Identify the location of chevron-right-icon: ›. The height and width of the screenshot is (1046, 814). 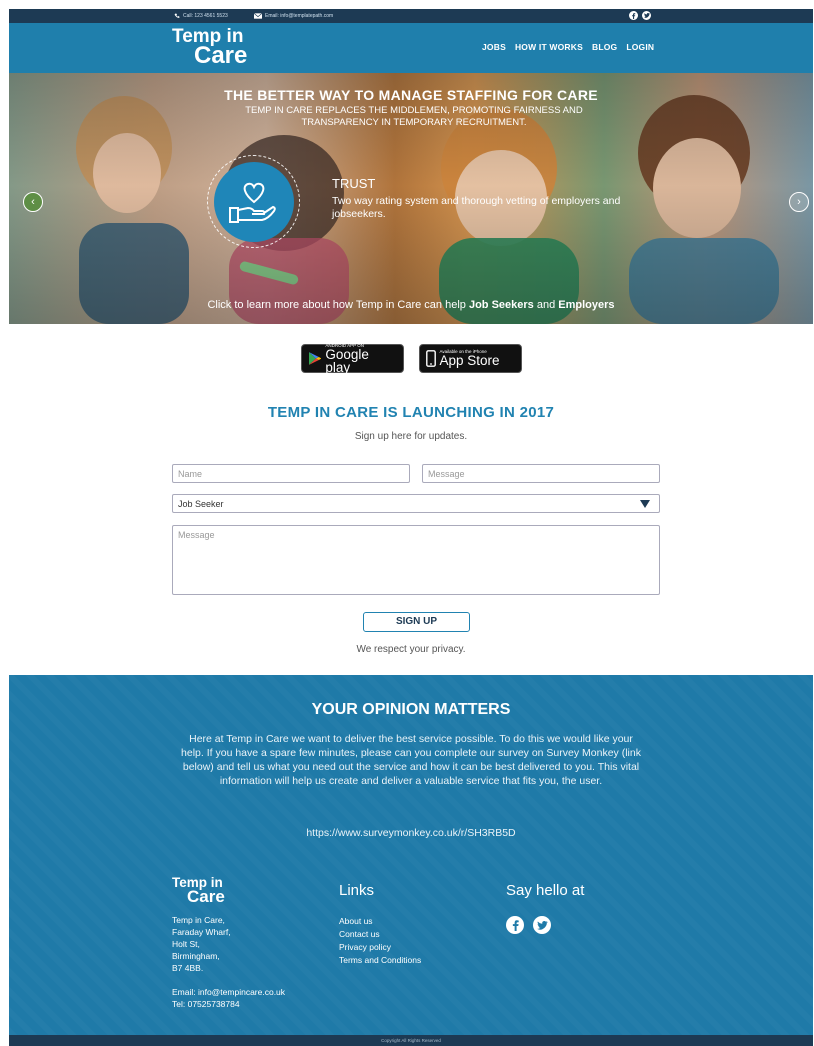
(799, 202).